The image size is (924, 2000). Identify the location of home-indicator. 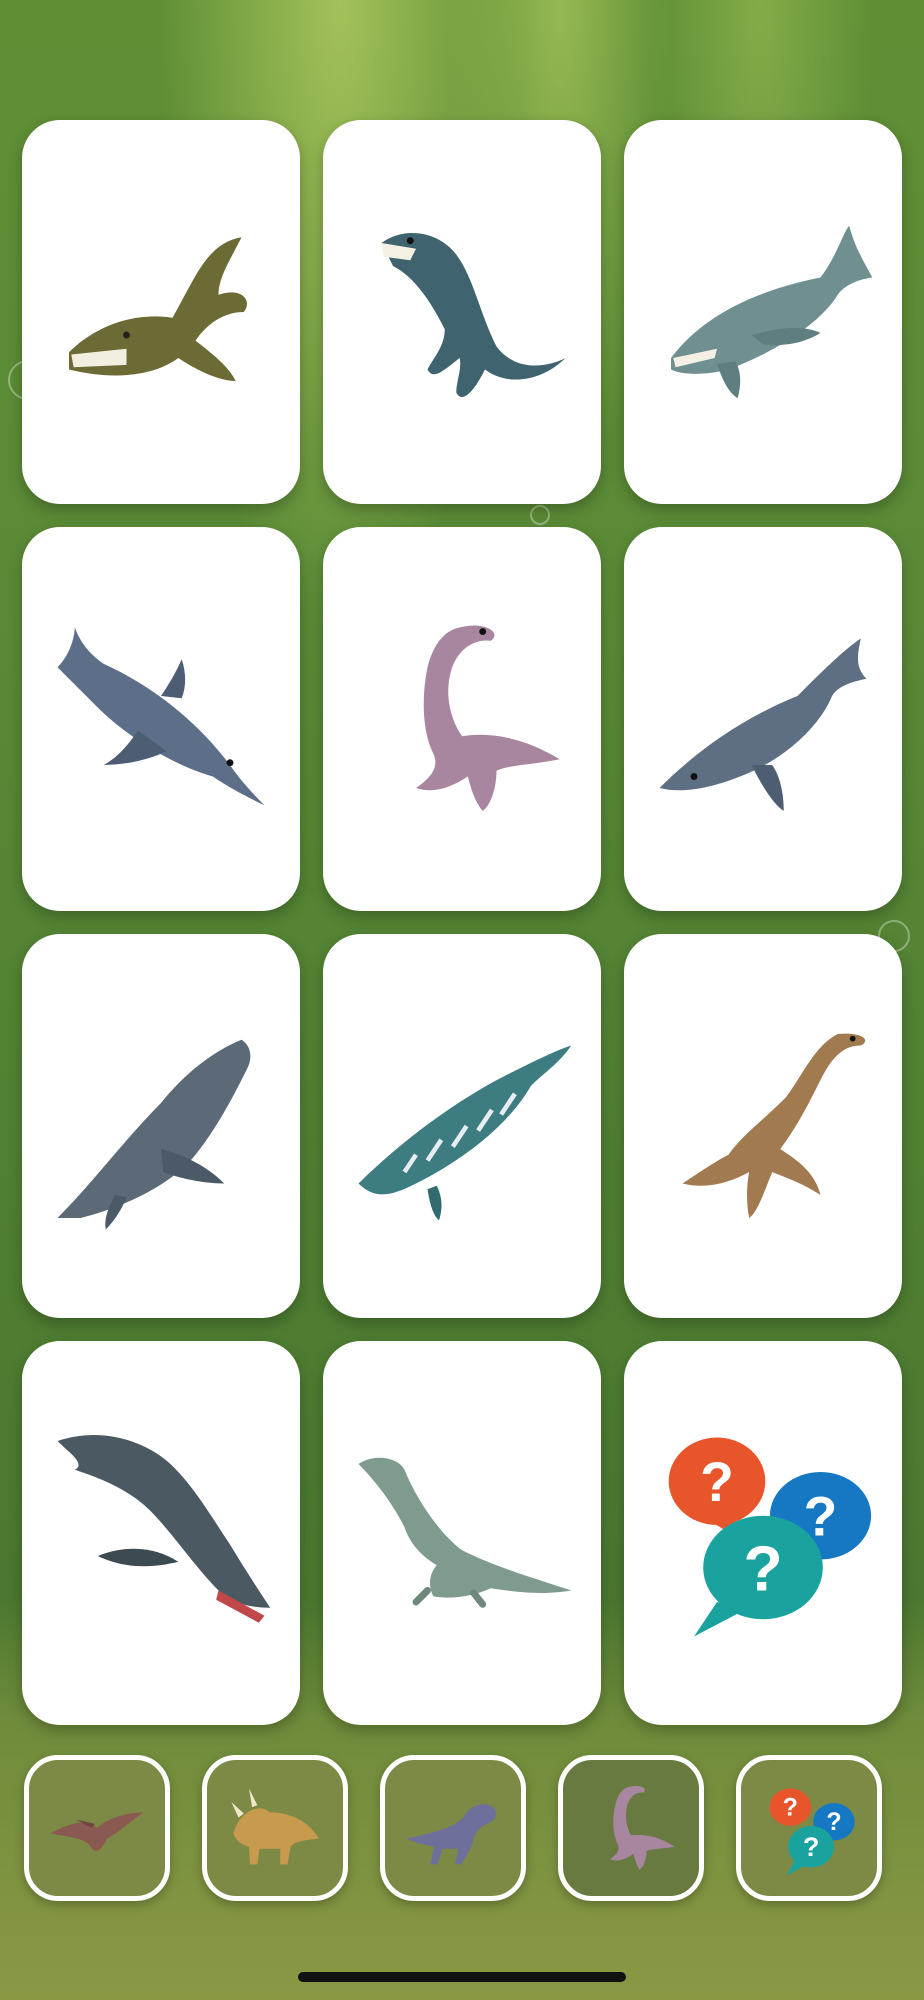
(462, 1977).